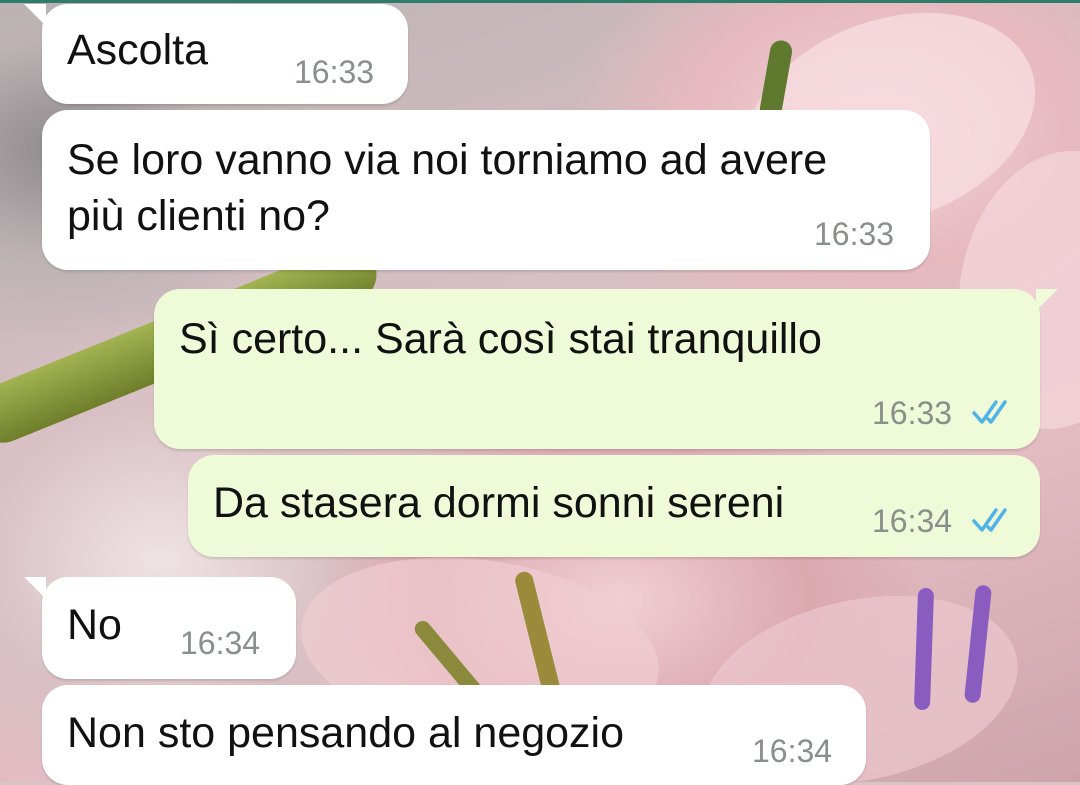  Describe the element at coordinates (198, 216) in the screenshot. I see `message-text-line: più clienti no?` at that location.